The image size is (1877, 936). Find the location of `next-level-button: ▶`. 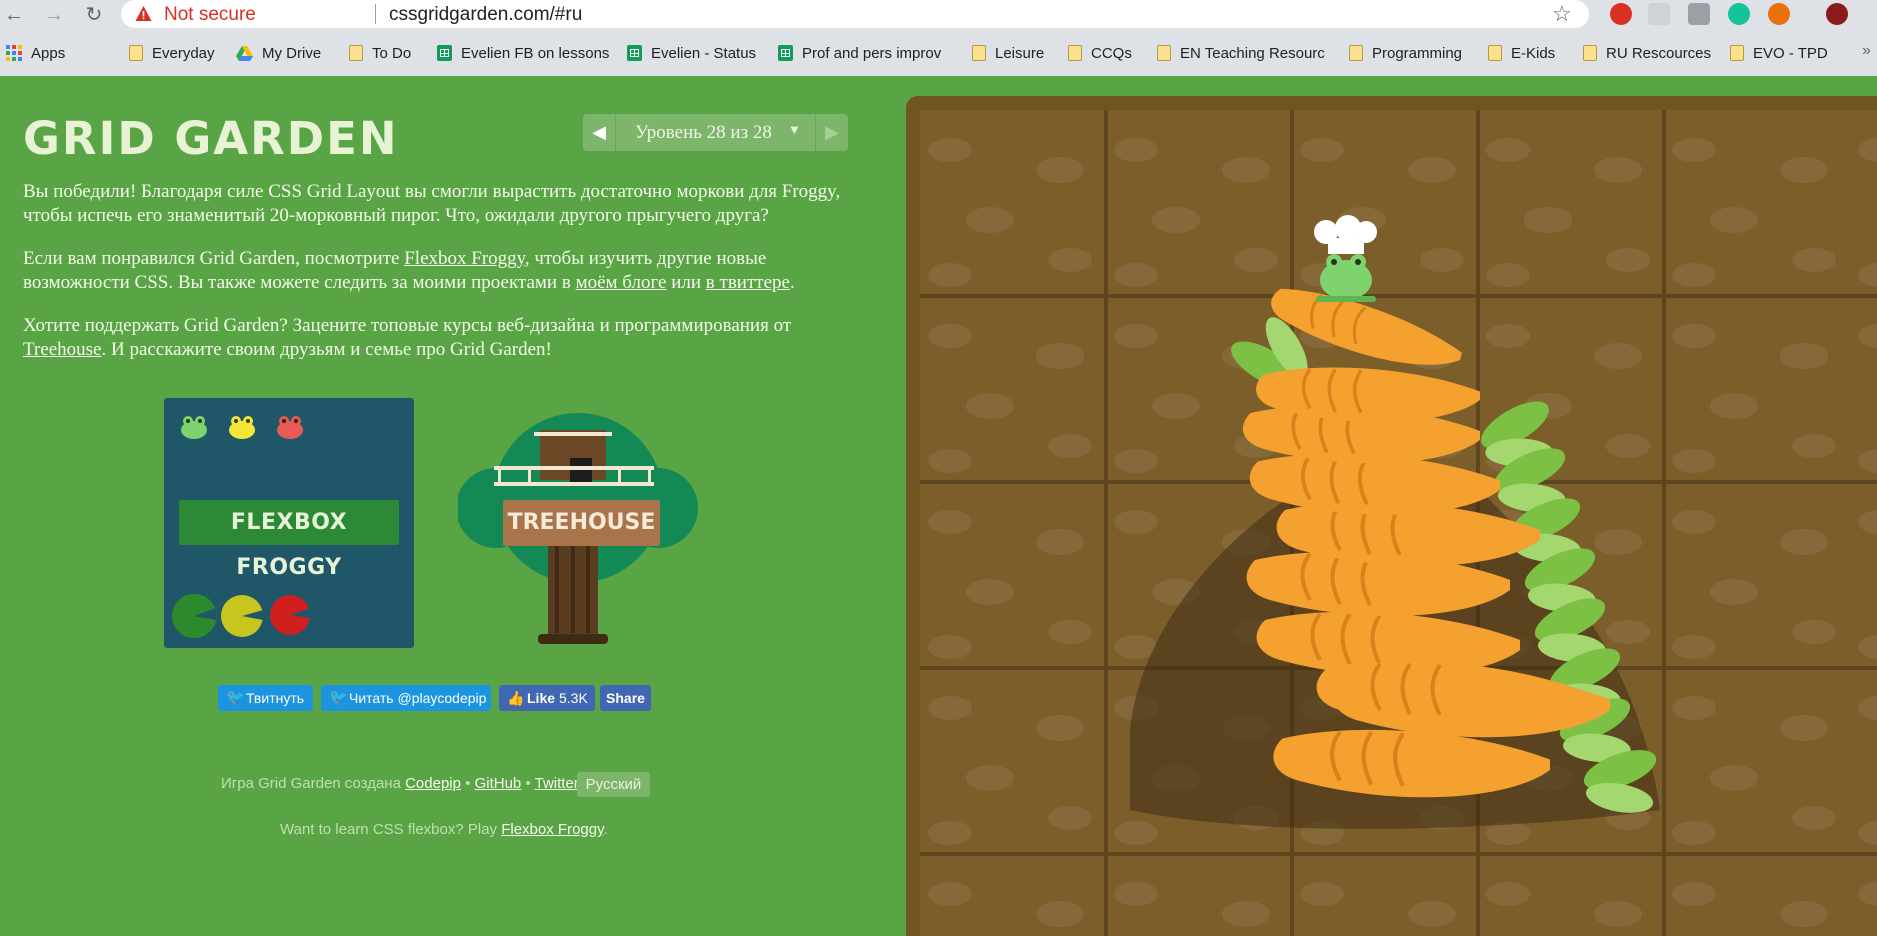

next-level-button: ▶ is located at coordinates (831, 132).